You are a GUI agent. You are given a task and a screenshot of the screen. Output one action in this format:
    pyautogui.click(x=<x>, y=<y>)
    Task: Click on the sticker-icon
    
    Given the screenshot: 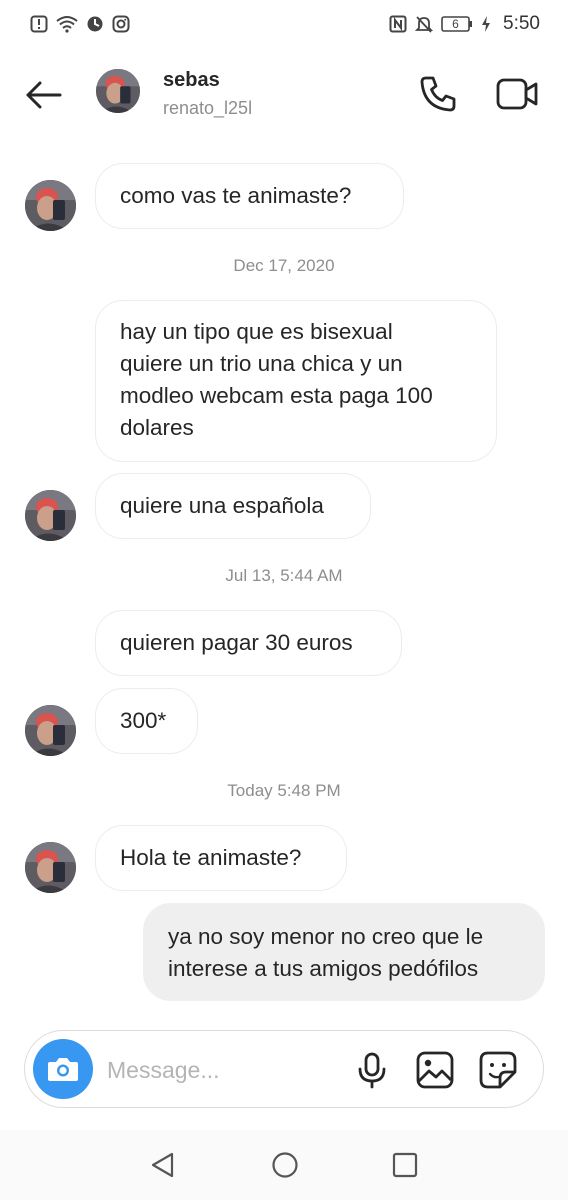 What is the action you would take?
    pyautogui.click(x=498, y=1070)
    